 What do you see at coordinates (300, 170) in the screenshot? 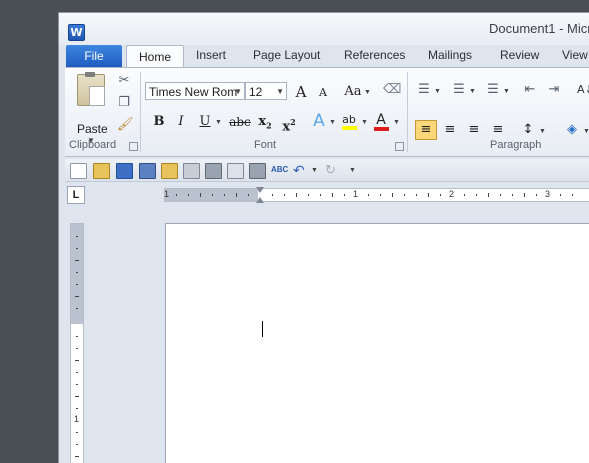
I see `undo-icon: ↶` at bounding box center [300, 170].